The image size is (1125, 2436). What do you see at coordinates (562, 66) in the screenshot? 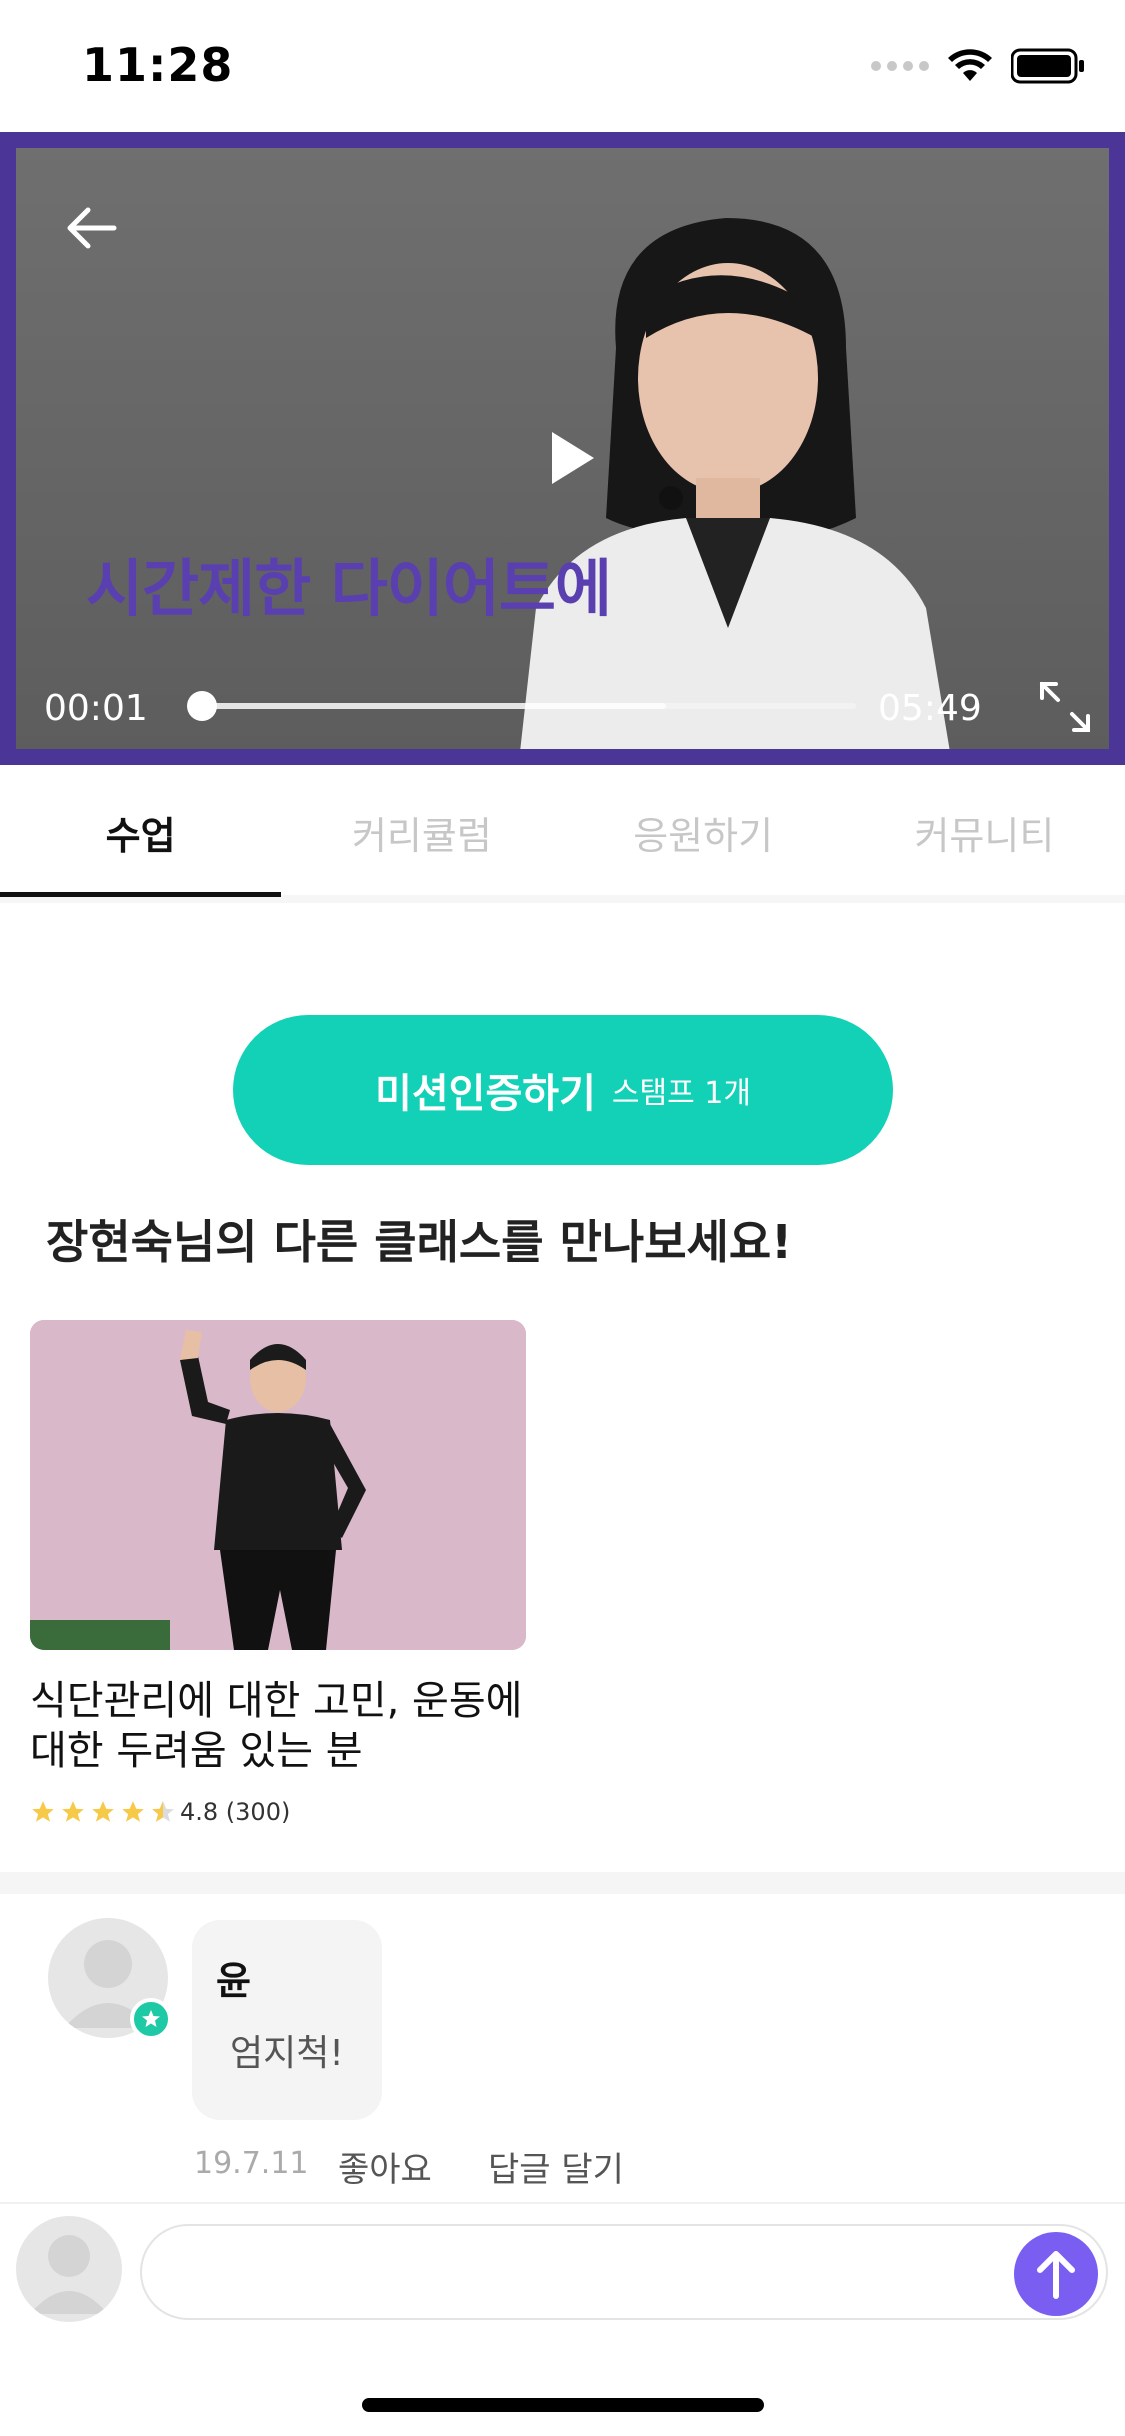
I see `status-bar: 11:28` at bounding box center [562, 66].